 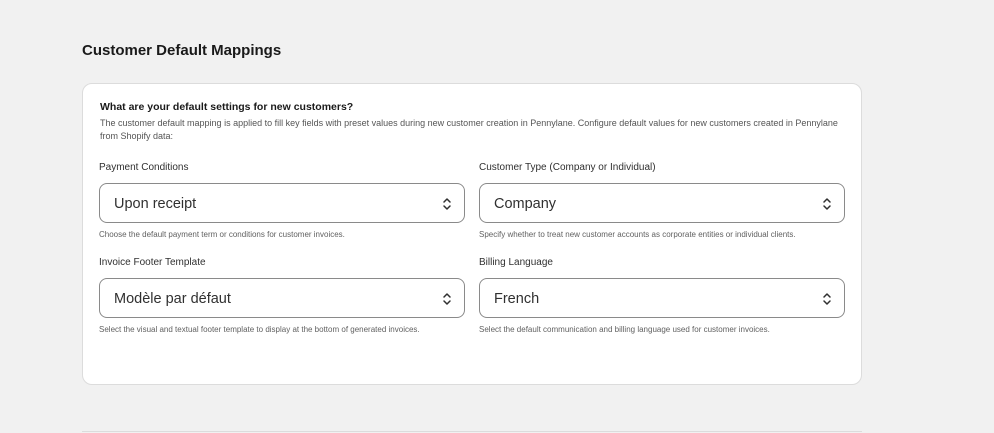 What do you see at coordinates (525, 204) in the screenshot?
I see `customer-type-value: Company` at bounding box center [525, 204].